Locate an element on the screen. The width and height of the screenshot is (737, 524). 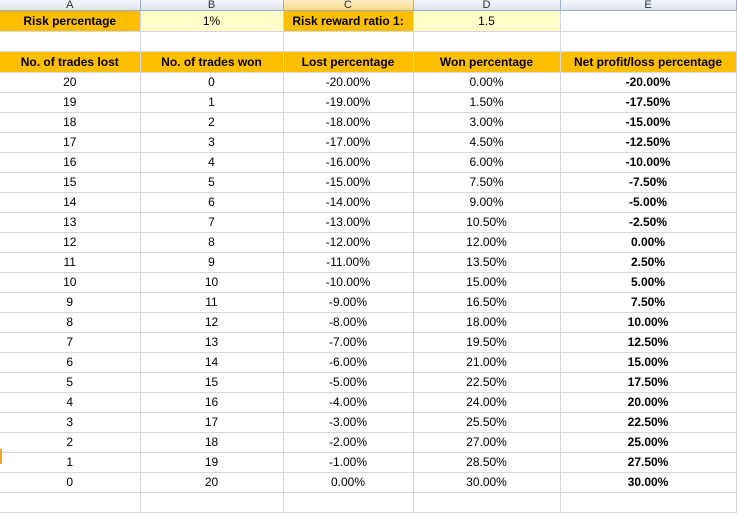
lost-percentage-cell: -15.00% is located at coordinates (348, 182).